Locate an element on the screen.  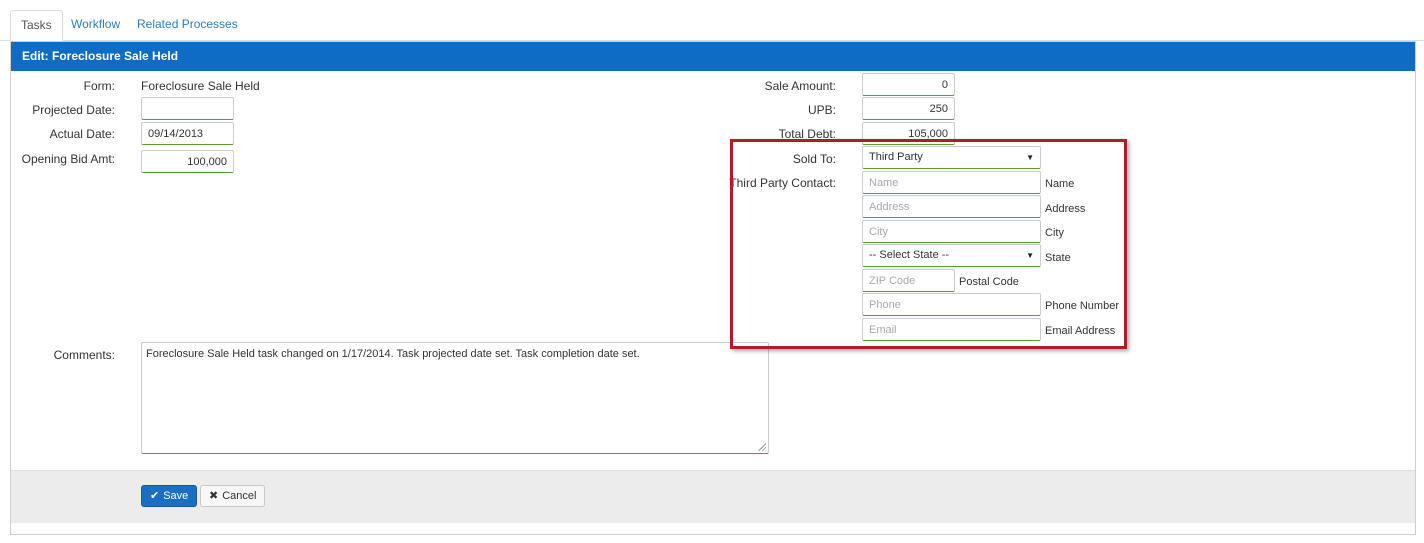
projected-date-input is located at coordinates (187, 108).